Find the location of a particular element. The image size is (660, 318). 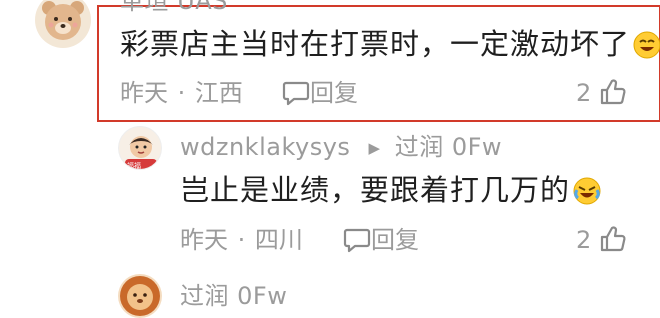

comment-location: 江西 is located at coordinates (218, 93).